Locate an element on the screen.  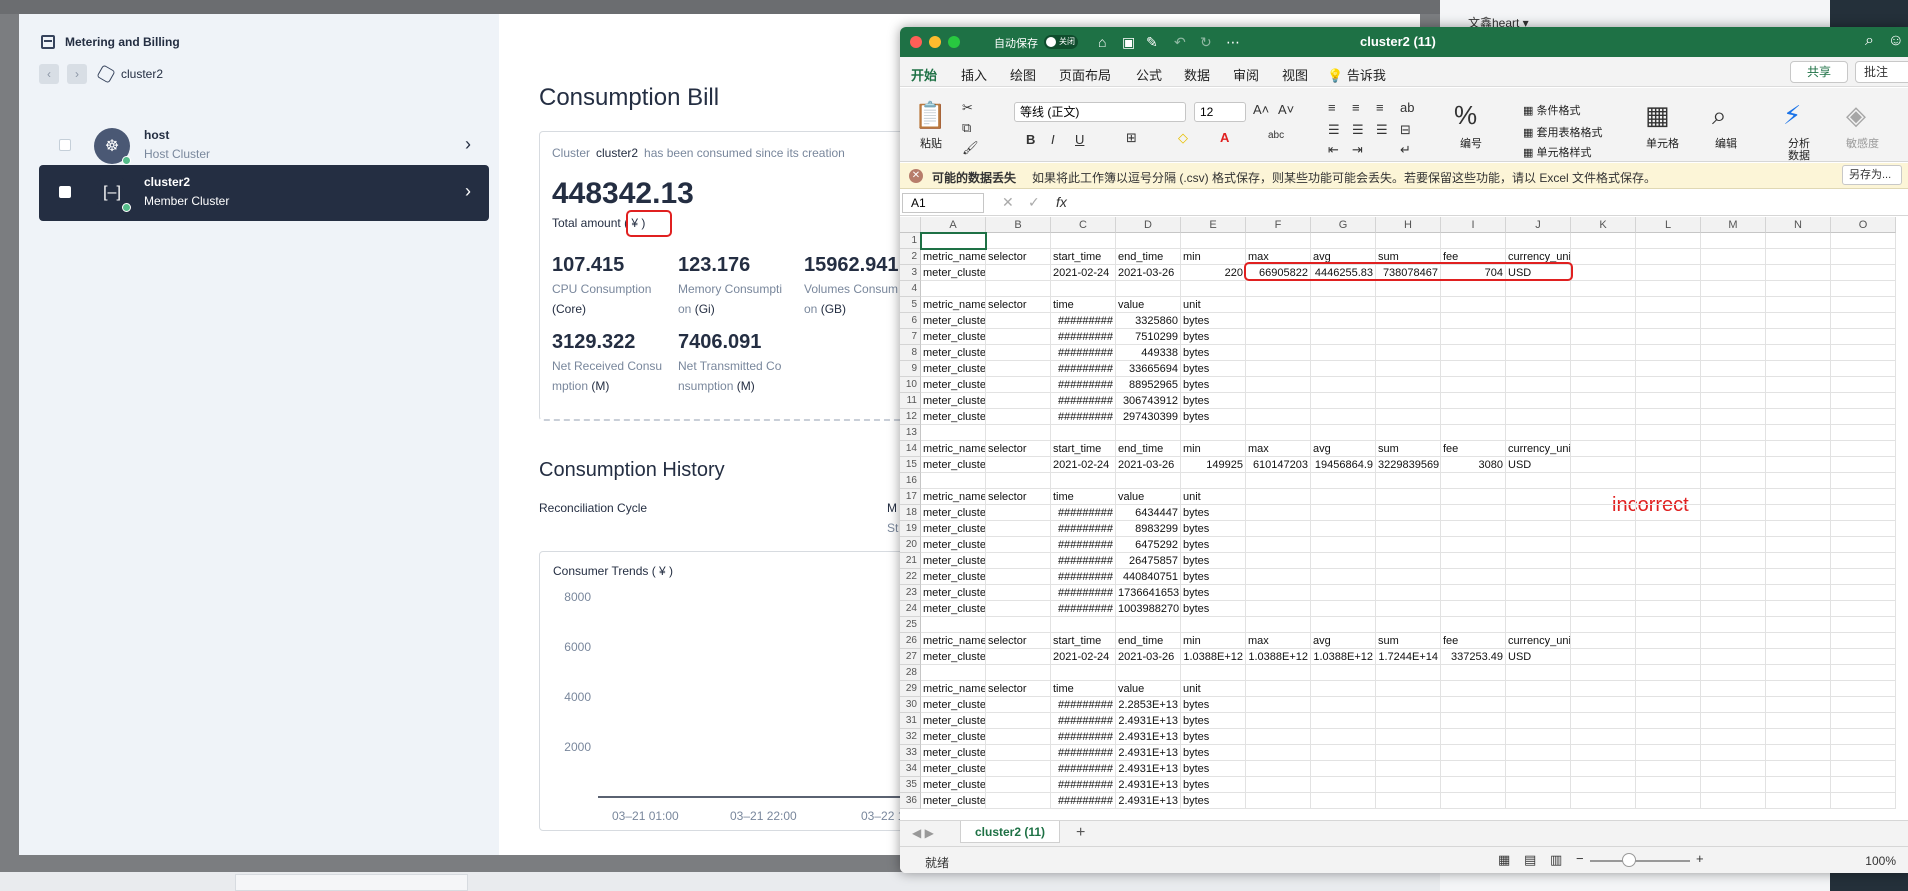
row-header: 9 is located at coordinates (910, 369).